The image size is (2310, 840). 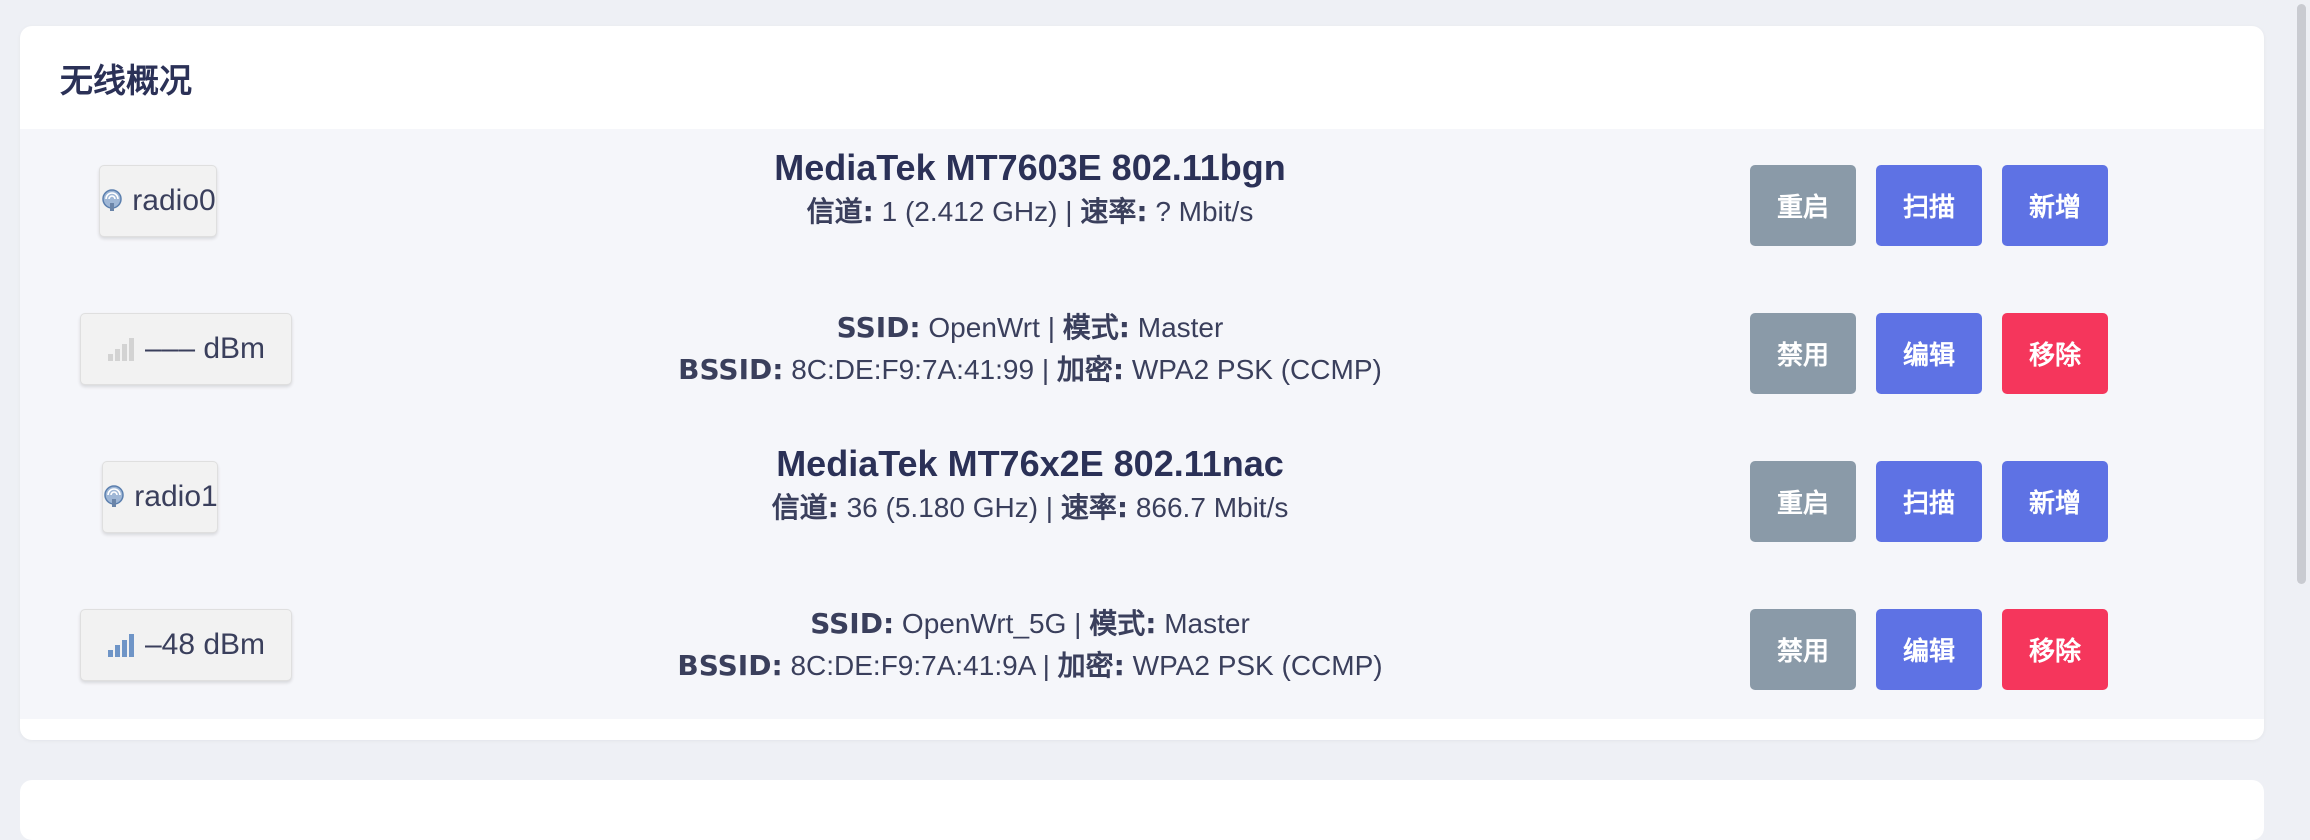 What do you see at coordinates (122, 349) in the screenshot?
I see `signal-none-icon` at bounding box center [122, 349].